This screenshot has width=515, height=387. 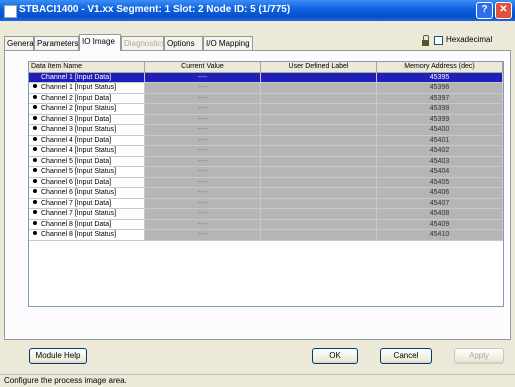 I want to click on table-row: Channel 5 [Input Status] ---- 45404, so click(x=266, y=172).